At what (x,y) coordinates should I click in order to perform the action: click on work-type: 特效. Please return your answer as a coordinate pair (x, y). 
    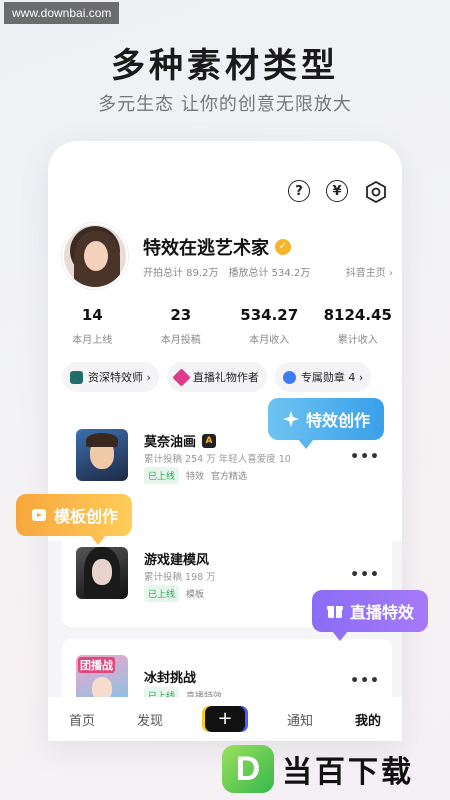
    Looking at the image, I should click on (195, 477).